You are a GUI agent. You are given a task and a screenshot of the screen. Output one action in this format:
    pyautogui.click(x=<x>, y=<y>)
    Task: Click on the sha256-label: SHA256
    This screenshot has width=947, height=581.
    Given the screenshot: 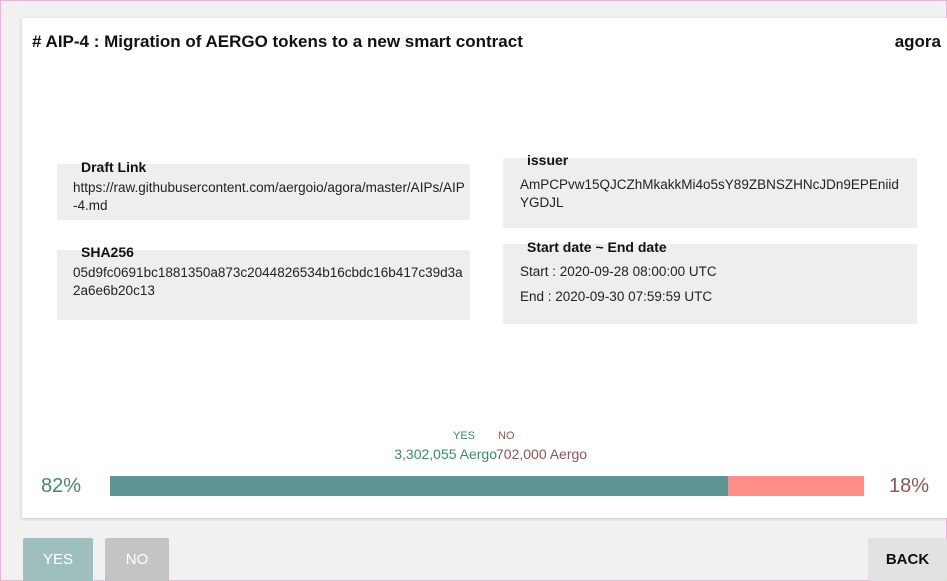 What is the action you would take?
    pyautogui.click(x=107, y=252)
    